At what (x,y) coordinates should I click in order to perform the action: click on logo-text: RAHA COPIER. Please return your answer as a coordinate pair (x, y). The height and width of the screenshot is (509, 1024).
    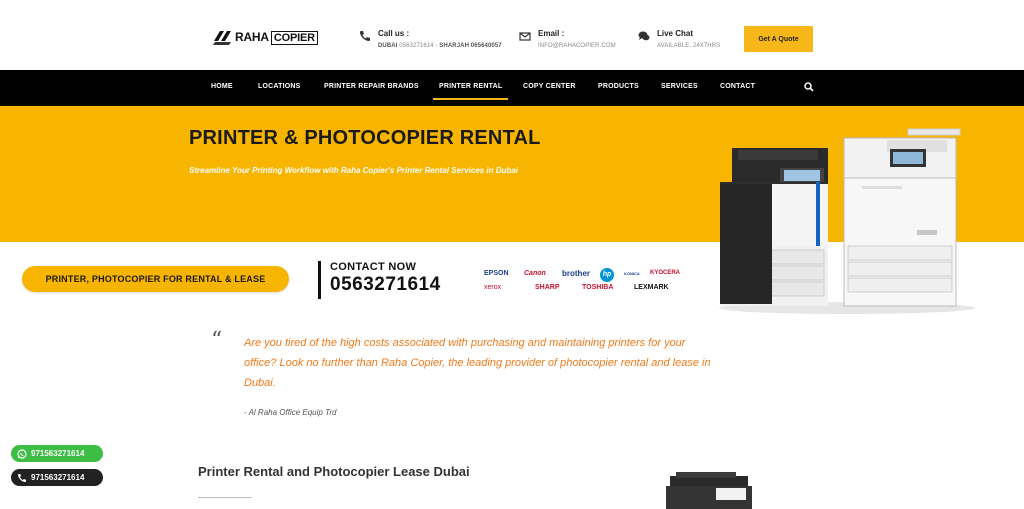
    Looking at the image, I should click on (276, 37).